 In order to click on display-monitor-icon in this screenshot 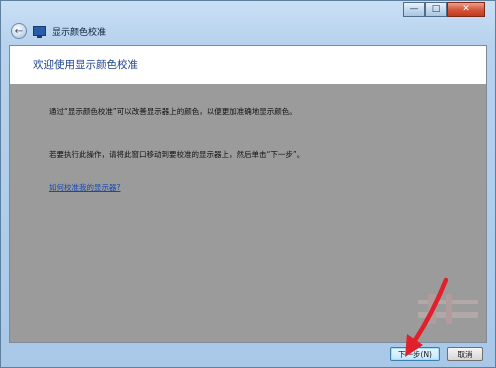, I will do `click(39, 32)`.